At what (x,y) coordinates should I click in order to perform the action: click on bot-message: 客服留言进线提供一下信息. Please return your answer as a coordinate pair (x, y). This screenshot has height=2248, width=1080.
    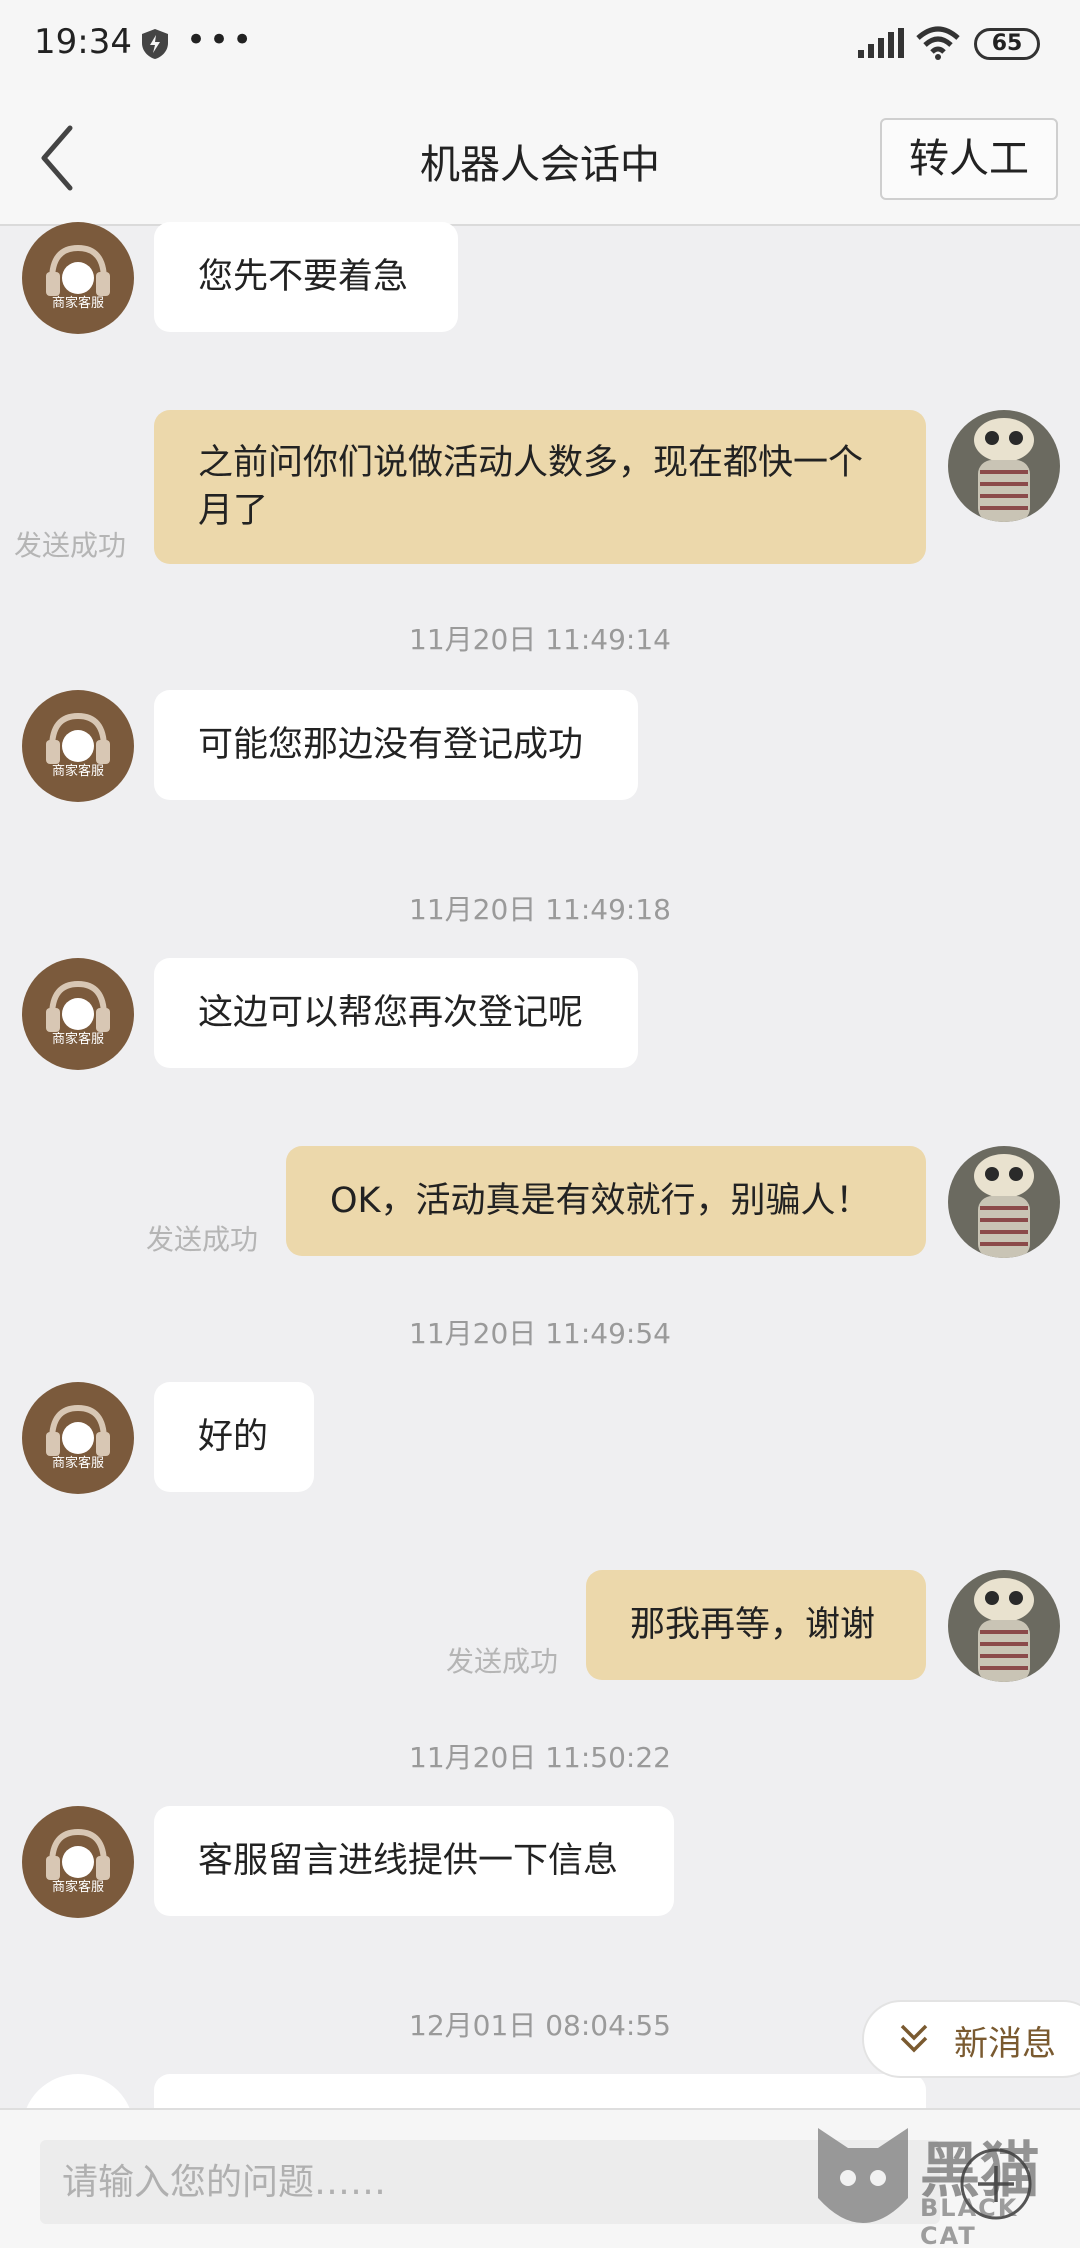
    Looking at the image, I should click on (414, 1861).